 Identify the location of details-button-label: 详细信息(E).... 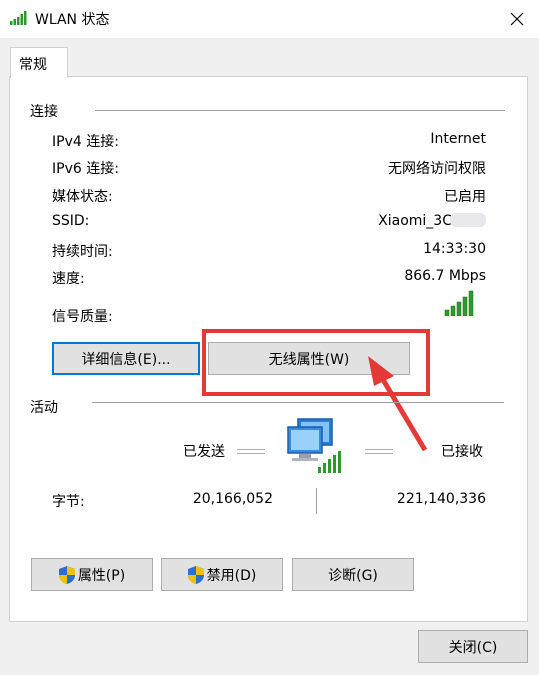
(126, 359).